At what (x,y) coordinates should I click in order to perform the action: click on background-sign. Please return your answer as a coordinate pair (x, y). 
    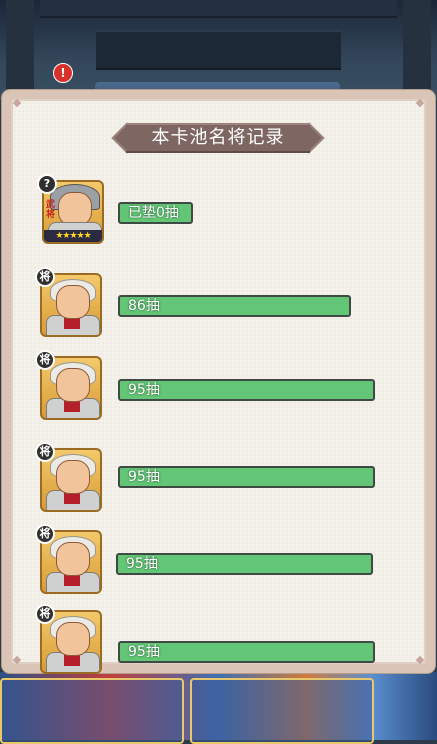
    Looking at the image, I should click on (218, 50).